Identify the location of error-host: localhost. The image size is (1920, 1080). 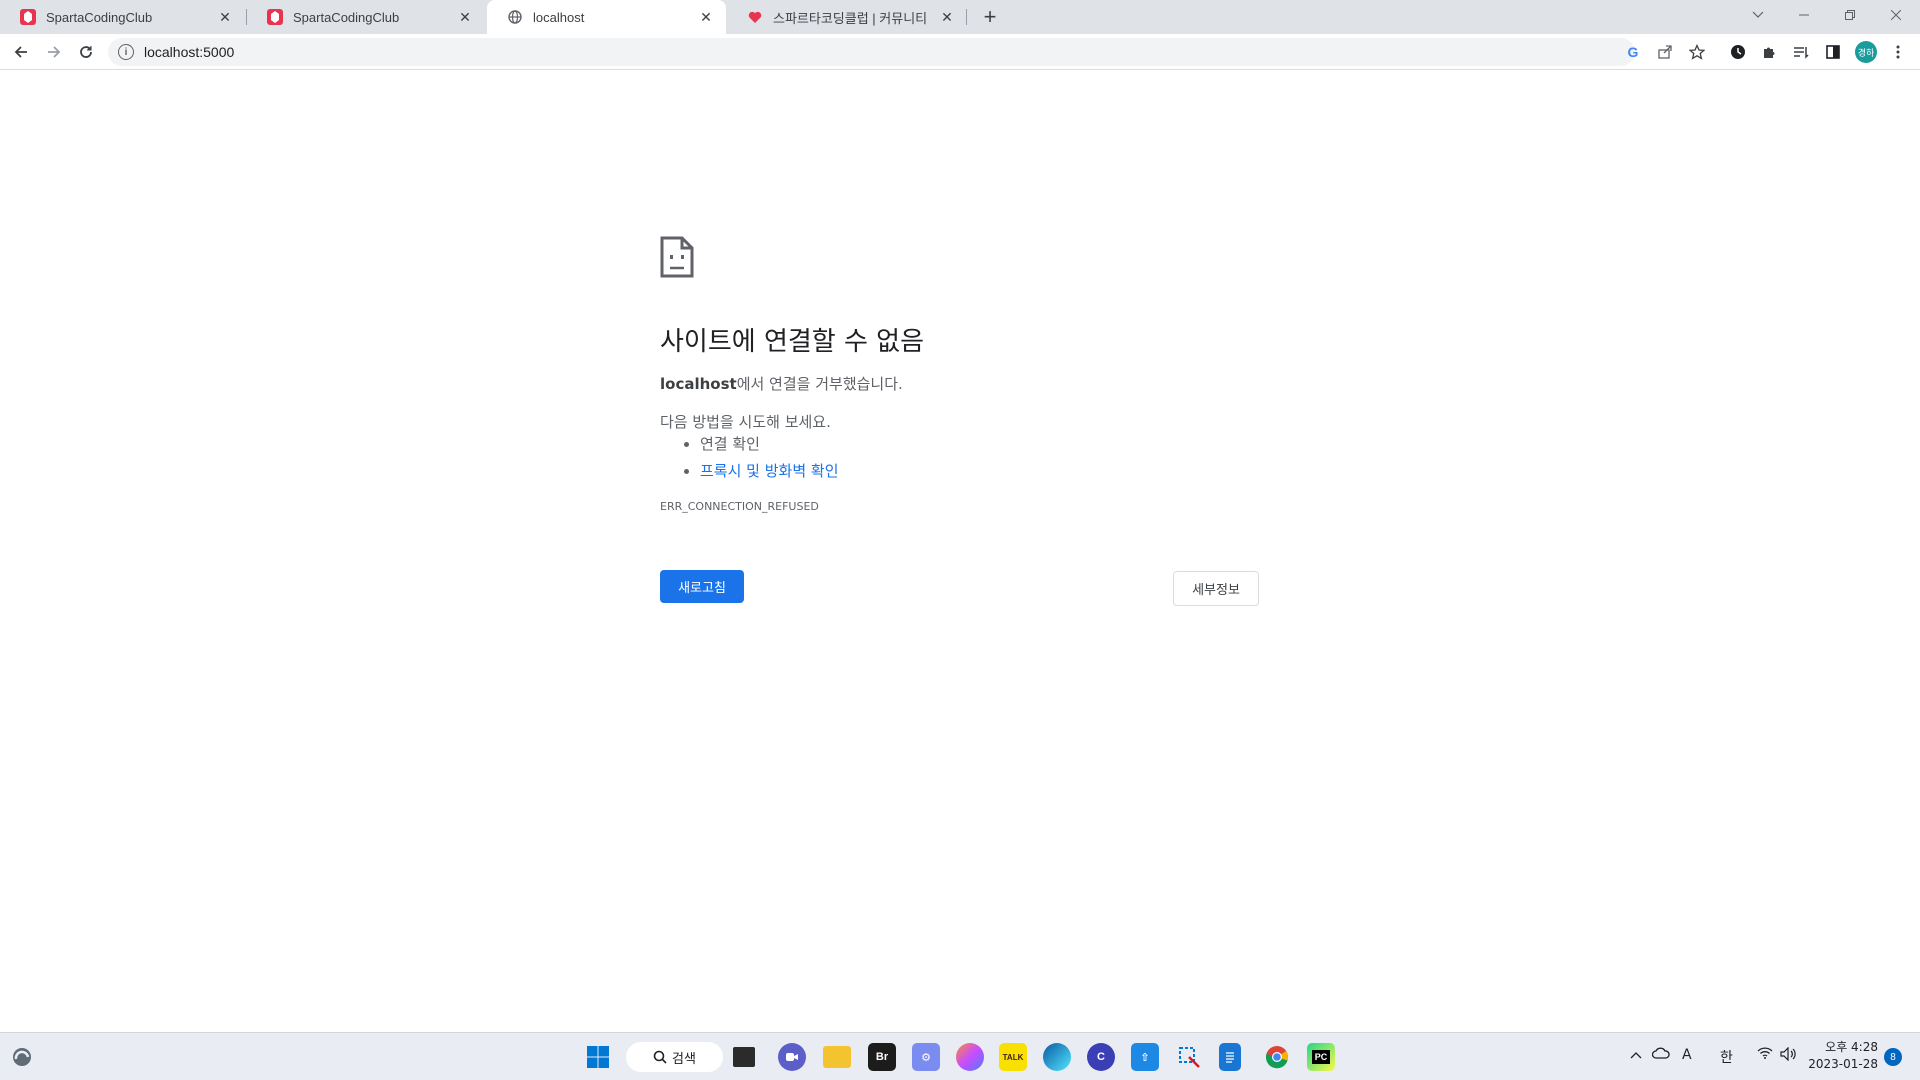
(698, 384).